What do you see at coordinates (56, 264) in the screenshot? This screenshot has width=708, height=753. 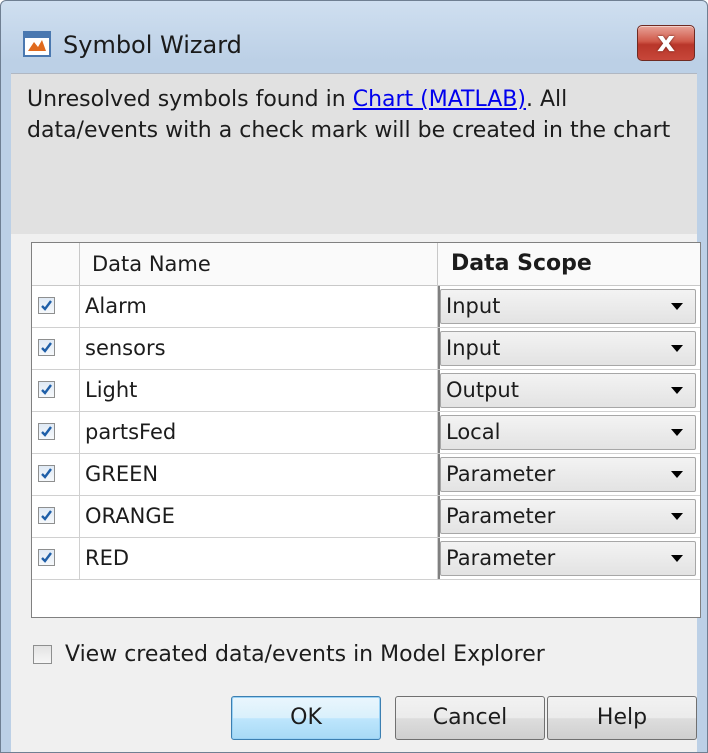 I see `header-check-column` at bounding box center [56, 264].